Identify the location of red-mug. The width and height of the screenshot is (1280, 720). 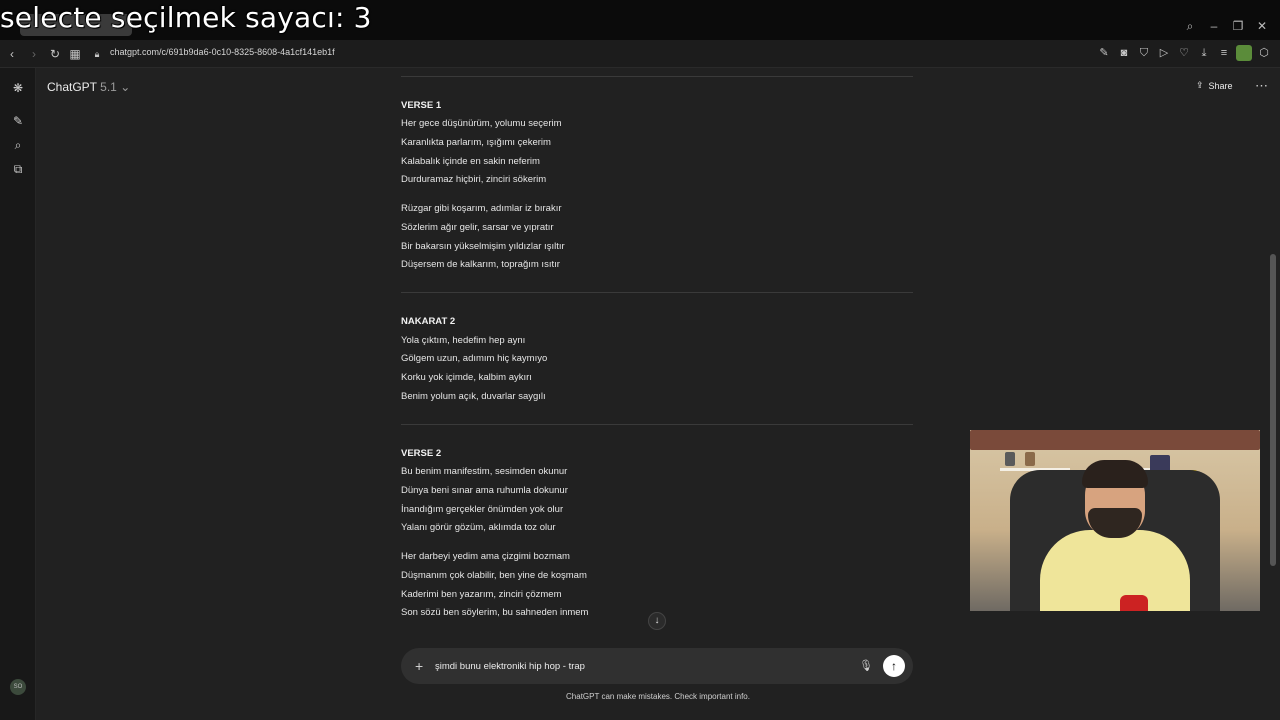
(1134, 603).